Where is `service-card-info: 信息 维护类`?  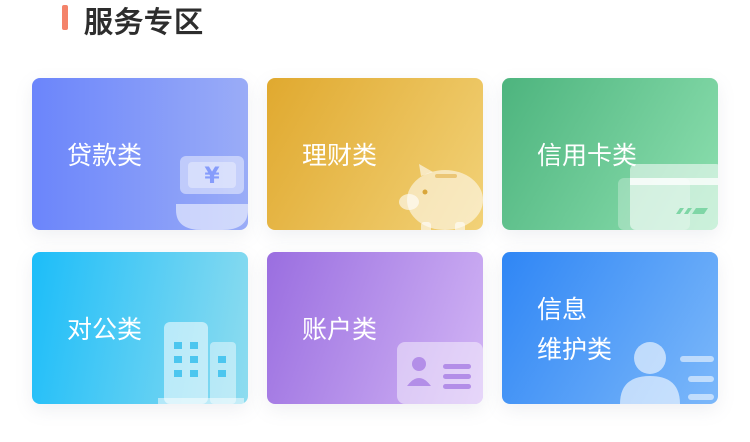
service-card-info: 信息 维护类 is located at coordinates (610, 328).